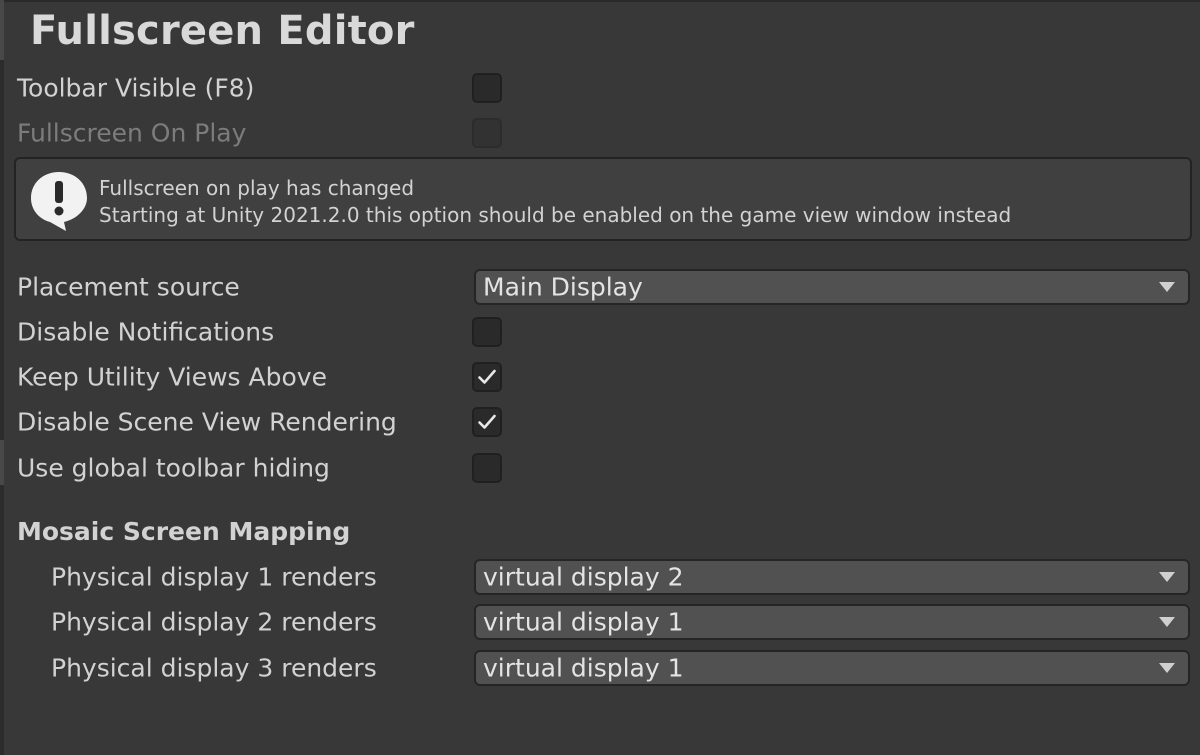 The width and height of the screenshot is (1200, 755). What do you see at coordinates (600, 377) in the screenshot?
I see `keep-utility-views-above-row: Keep Utility Views Above` at bounding box center [600, 377].